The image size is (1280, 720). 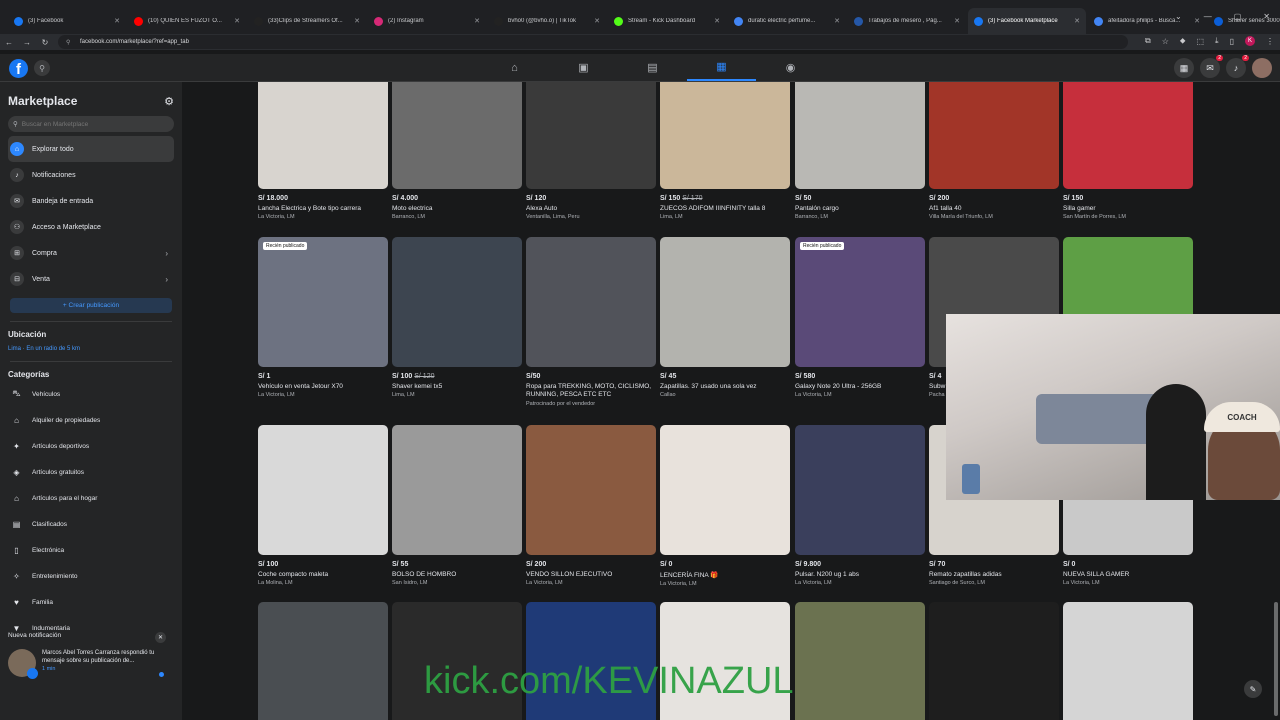 I want to click on compose-icon: ✎, so click(x=1253, y=689).